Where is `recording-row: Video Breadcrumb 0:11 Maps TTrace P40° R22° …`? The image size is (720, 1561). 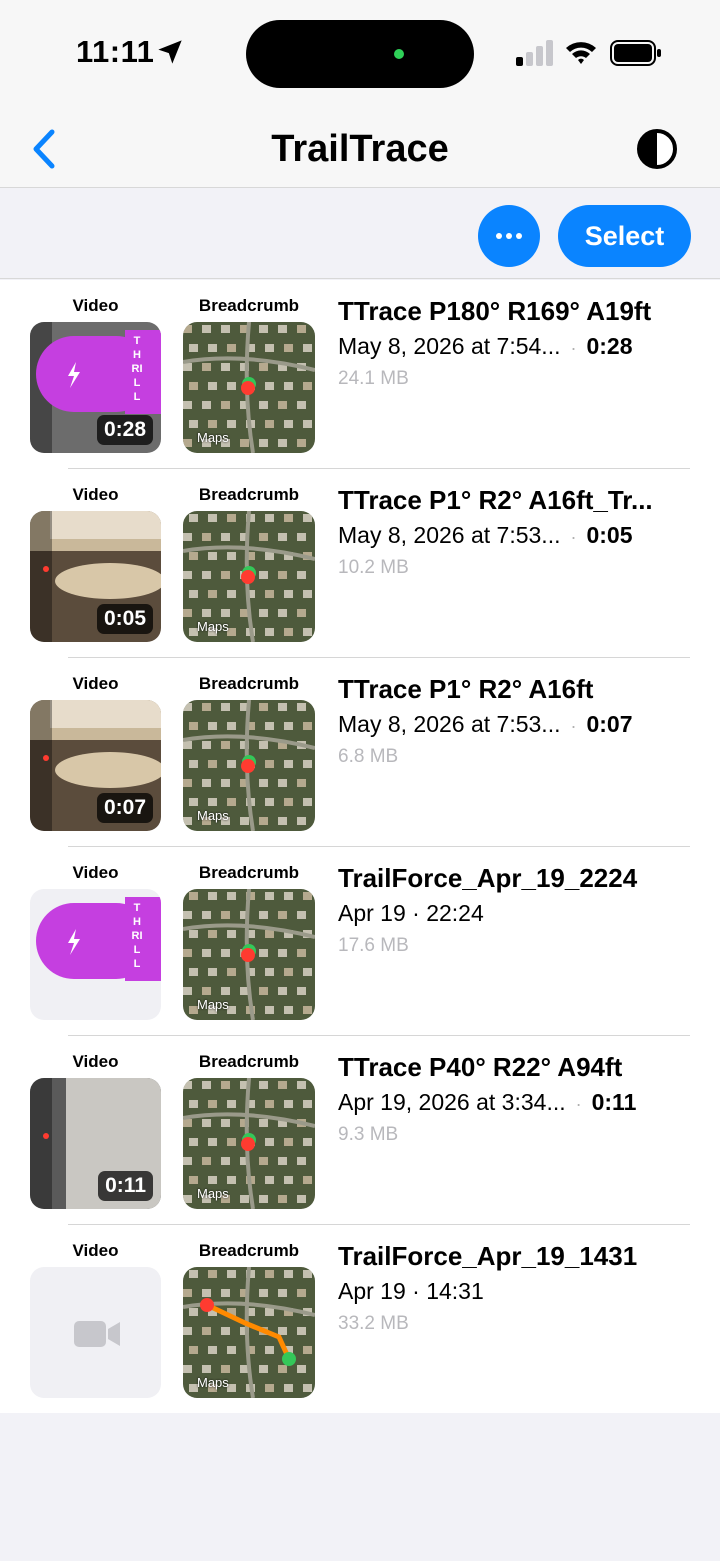
recording-row: Video Breadcrumb 0:11 Maps TTrace P40° R22° … is located at coordinates (360, 1130).